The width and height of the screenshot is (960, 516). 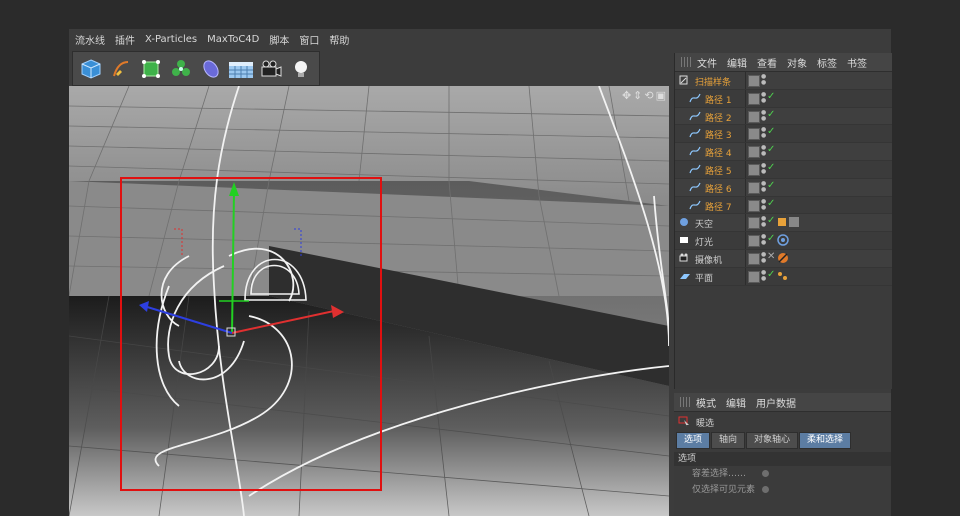 I want to click on am-menu-edit: 编辑, so click(x=736, y=402).